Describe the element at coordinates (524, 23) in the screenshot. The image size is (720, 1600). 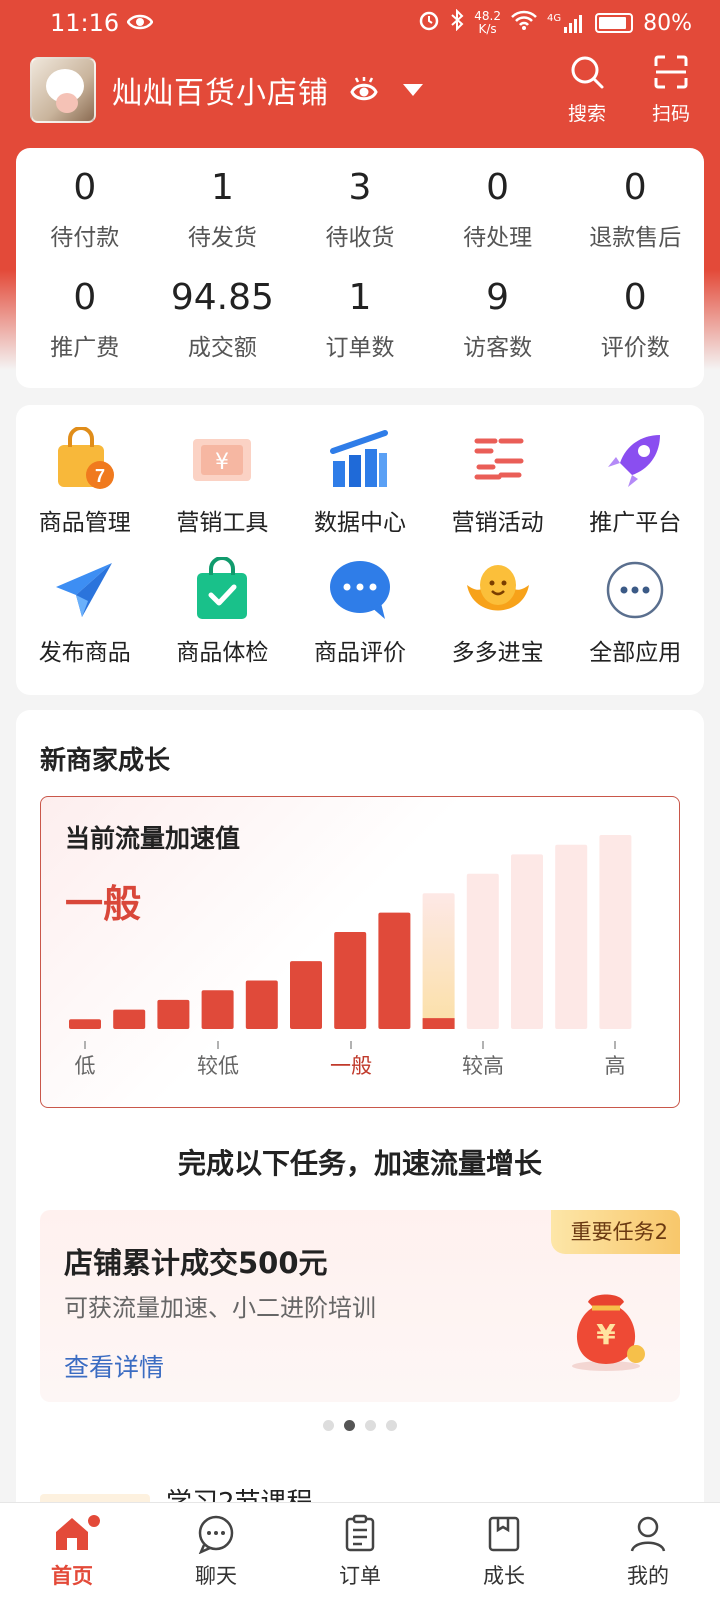
I see `wifi-icon` at that location.